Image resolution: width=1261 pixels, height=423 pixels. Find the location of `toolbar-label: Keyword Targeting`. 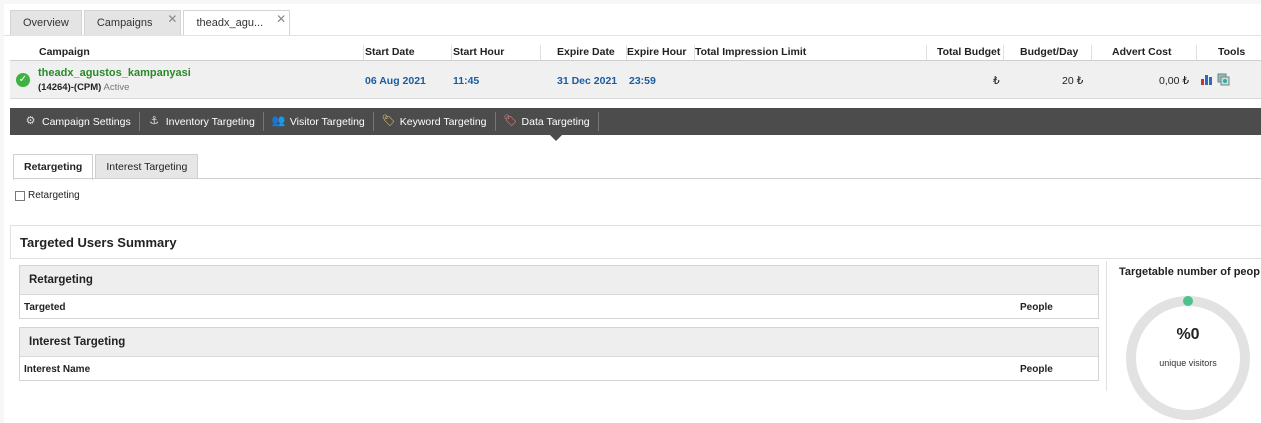

toolbar-label: Keyword Targeting is located at coordinates (443, 121).